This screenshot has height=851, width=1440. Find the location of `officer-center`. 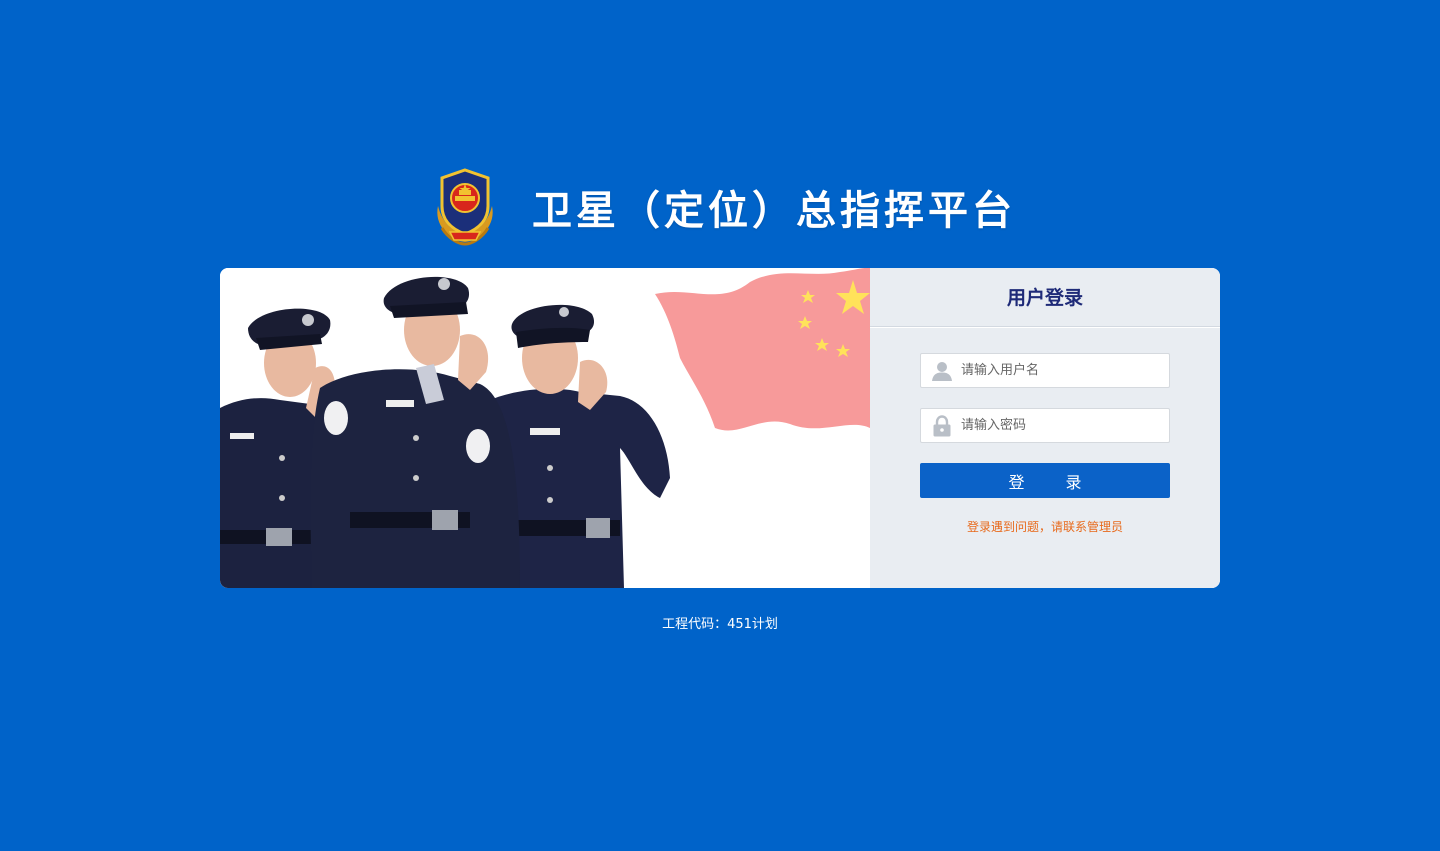

officer-center is located at coordinates (415, 432).